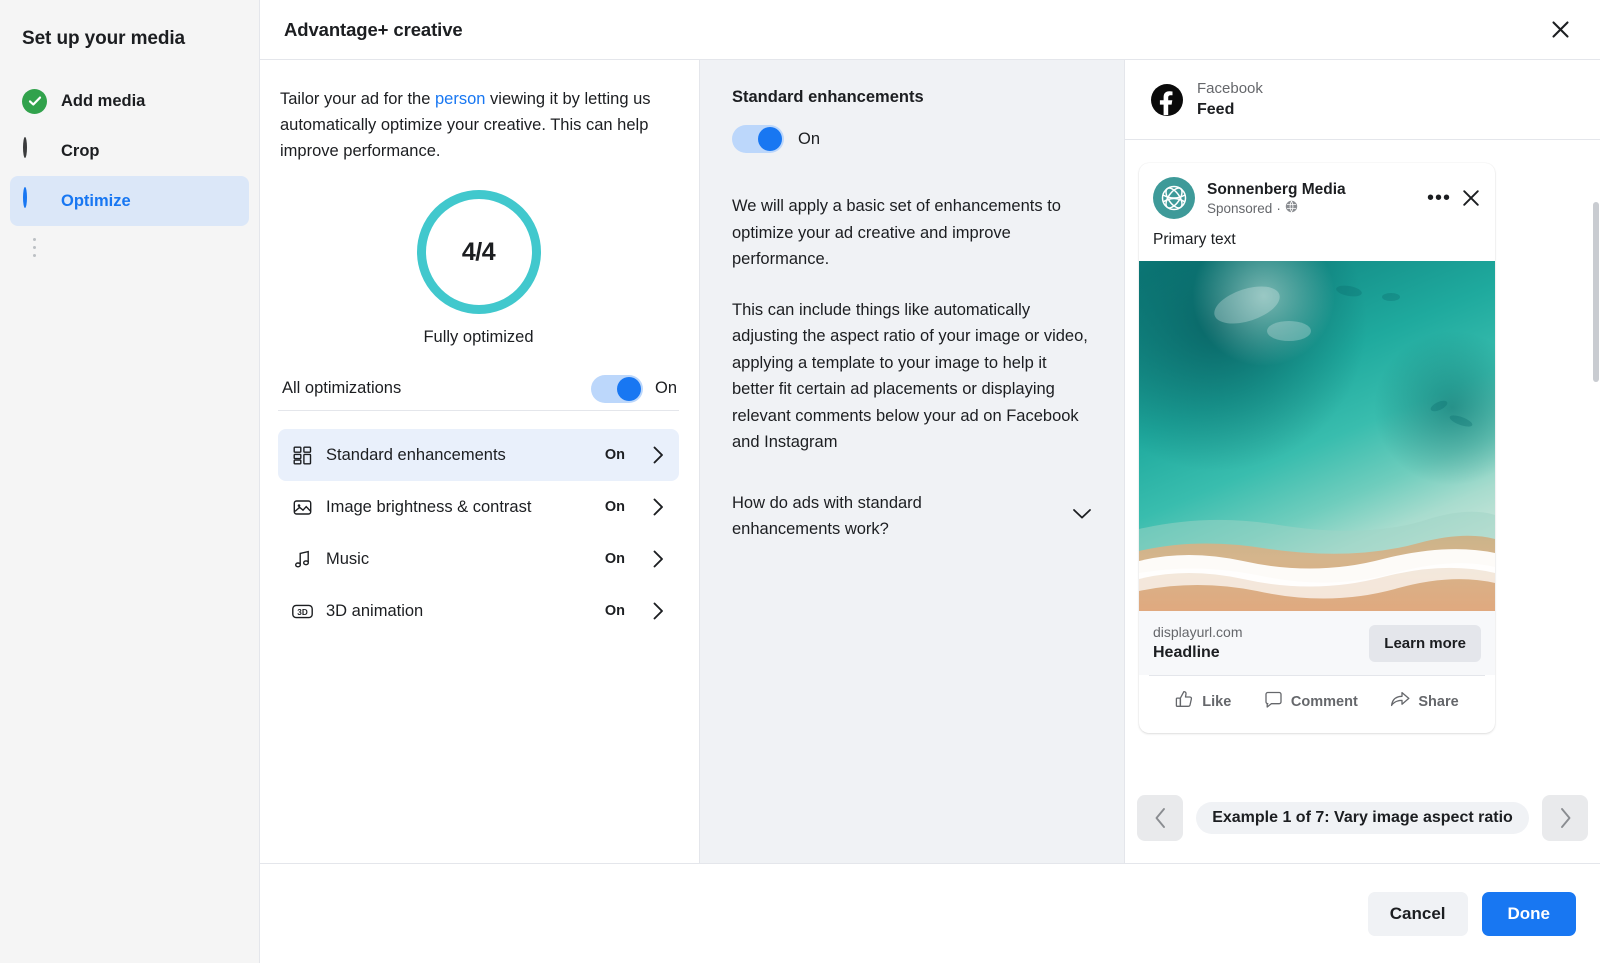 This screenshot has width=1600, height=963. I want to click on preview-scrollbar, so click(1596, 531).